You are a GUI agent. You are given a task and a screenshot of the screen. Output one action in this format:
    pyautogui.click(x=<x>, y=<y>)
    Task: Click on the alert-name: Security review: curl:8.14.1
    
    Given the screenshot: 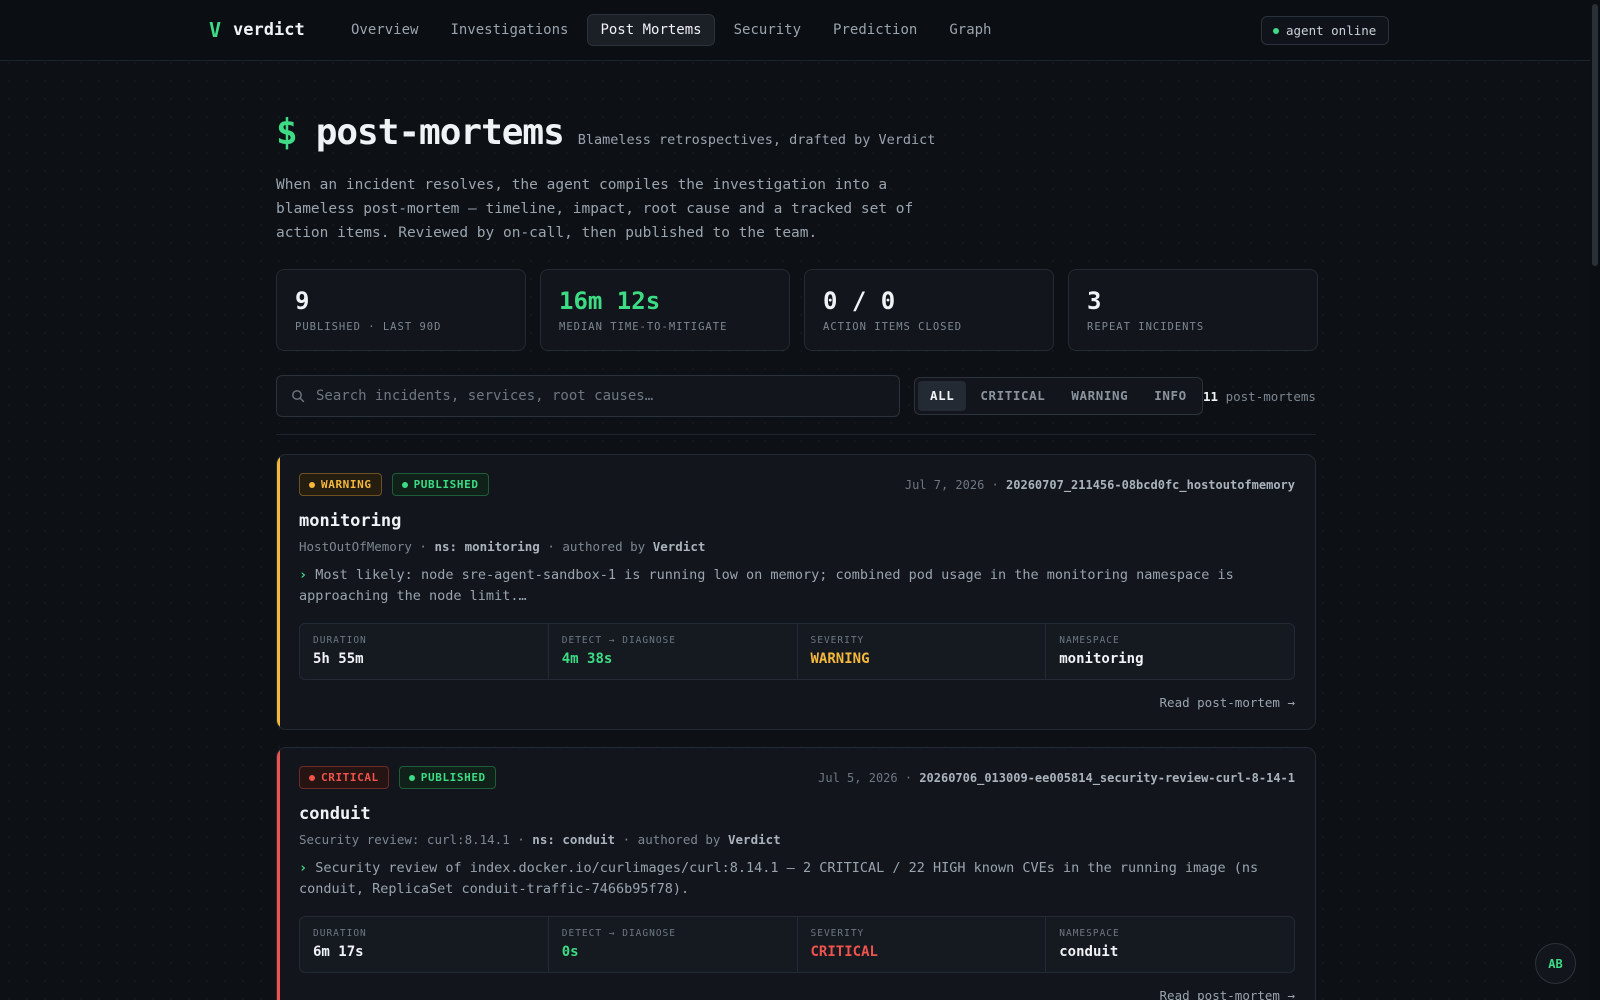 What is the action you would take?
    pyautogui.click(x=404, y=839)
    